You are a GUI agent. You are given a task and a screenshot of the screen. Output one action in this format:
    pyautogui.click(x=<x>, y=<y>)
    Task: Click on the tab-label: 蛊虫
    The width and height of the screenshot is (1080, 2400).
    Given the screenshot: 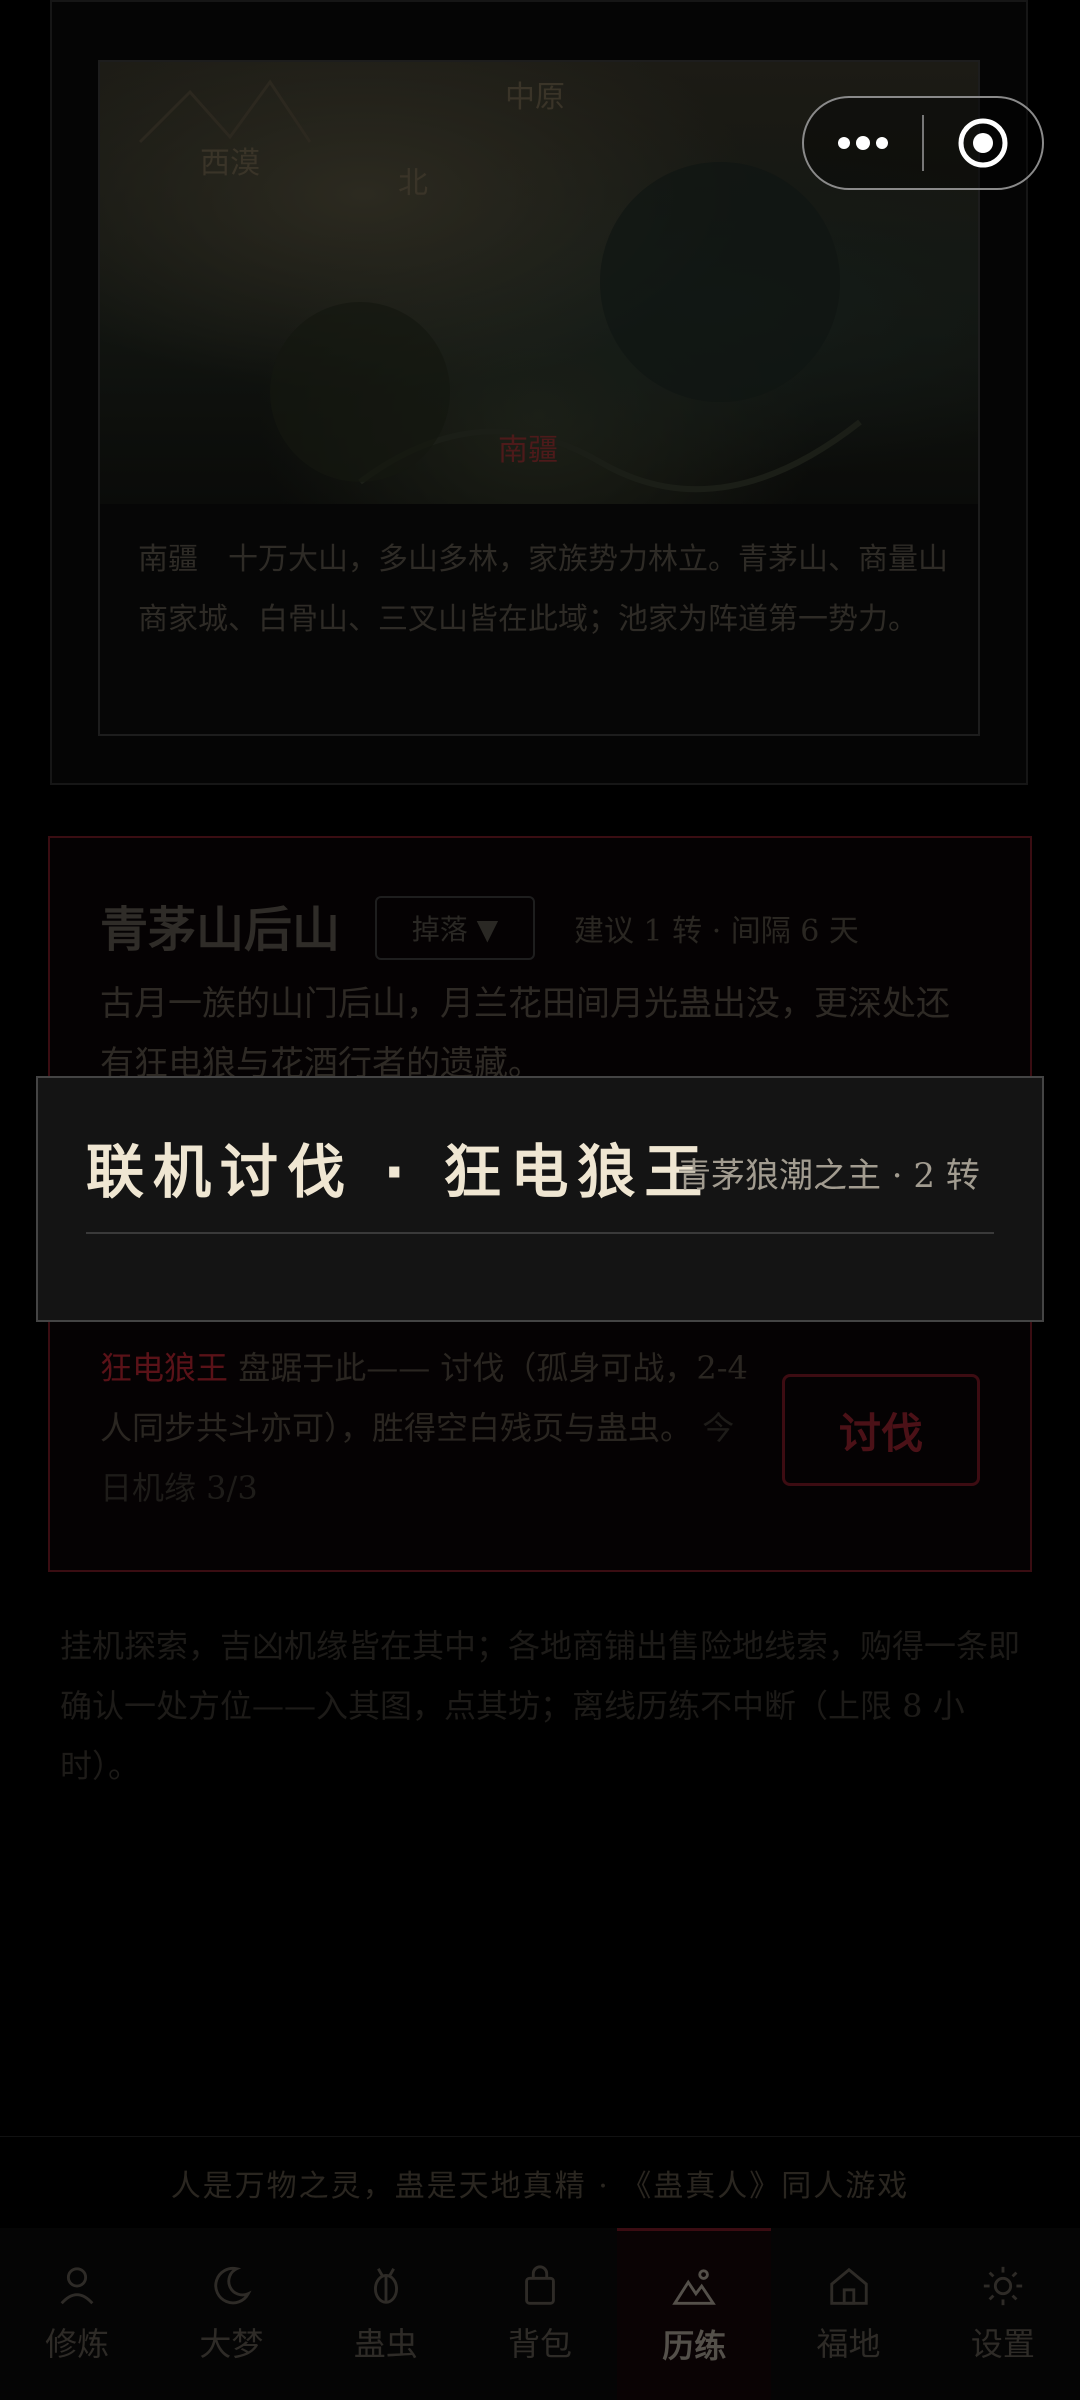 What is the action you would take?
    pyautogui.click(x=385, y=2344)
    